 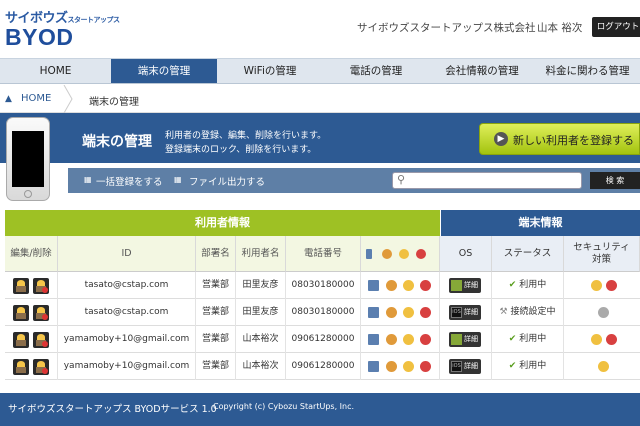 I want to click on search-icon: ⚲, so click(x=401, y=179).